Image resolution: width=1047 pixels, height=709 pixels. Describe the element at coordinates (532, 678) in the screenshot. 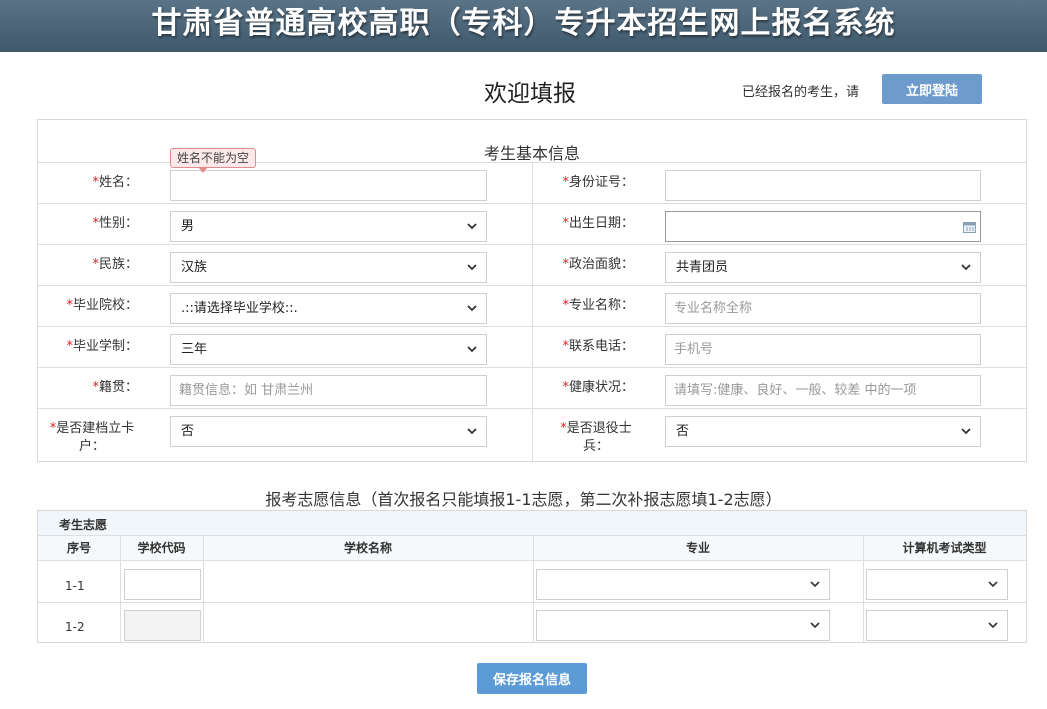

I see `save-registration-button: 保存报名信息` at that location.